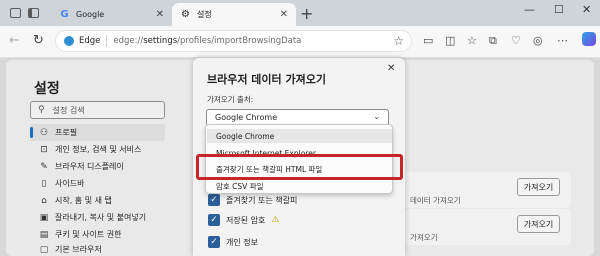  I want to click on sidebar-item-profile: ⚇ 프로필, so click(97, 132).